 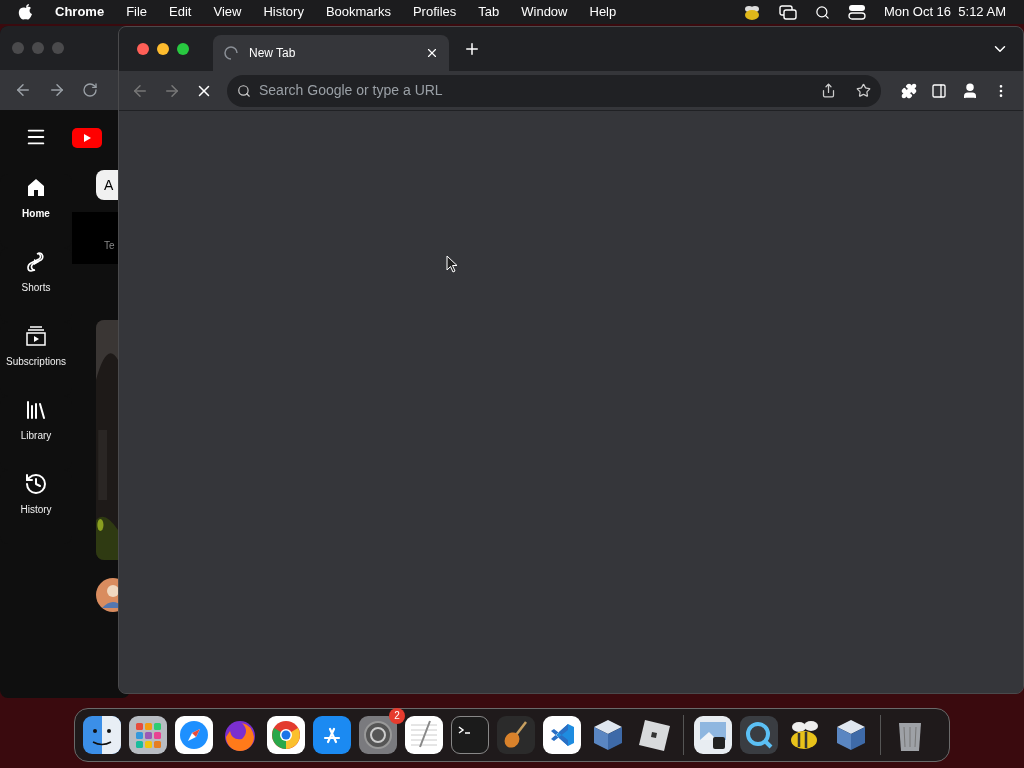 What do you see at coordinates (180, 12) in the screenshot?
I see `menu-item: Edit` at bounding box center [180, 12].